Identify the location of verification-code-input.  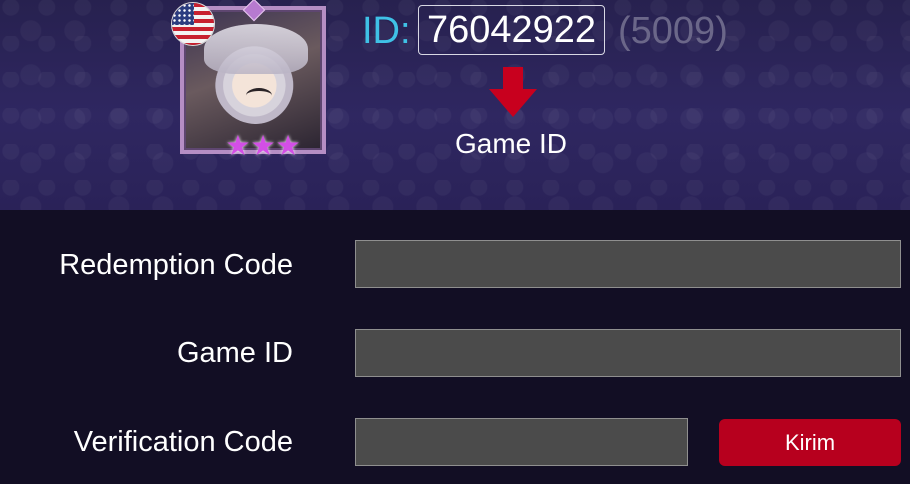
(521, 442).